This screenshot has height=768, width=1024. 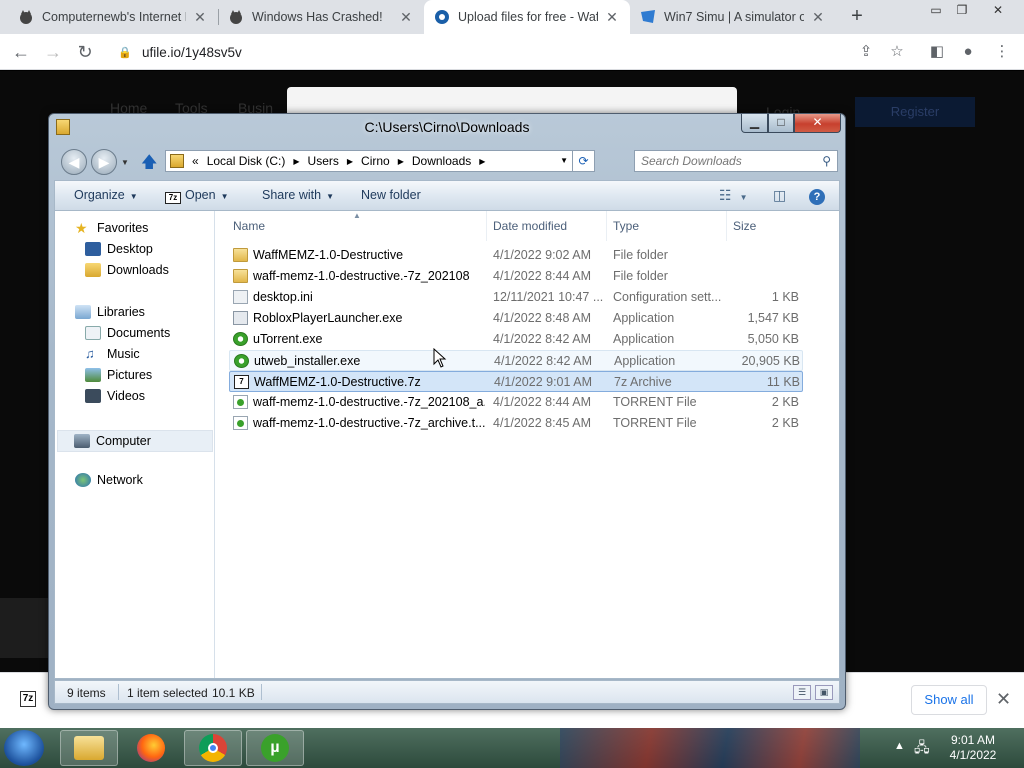 I want to click on nav-pictures: Pictures, so click(x=118, y=375).